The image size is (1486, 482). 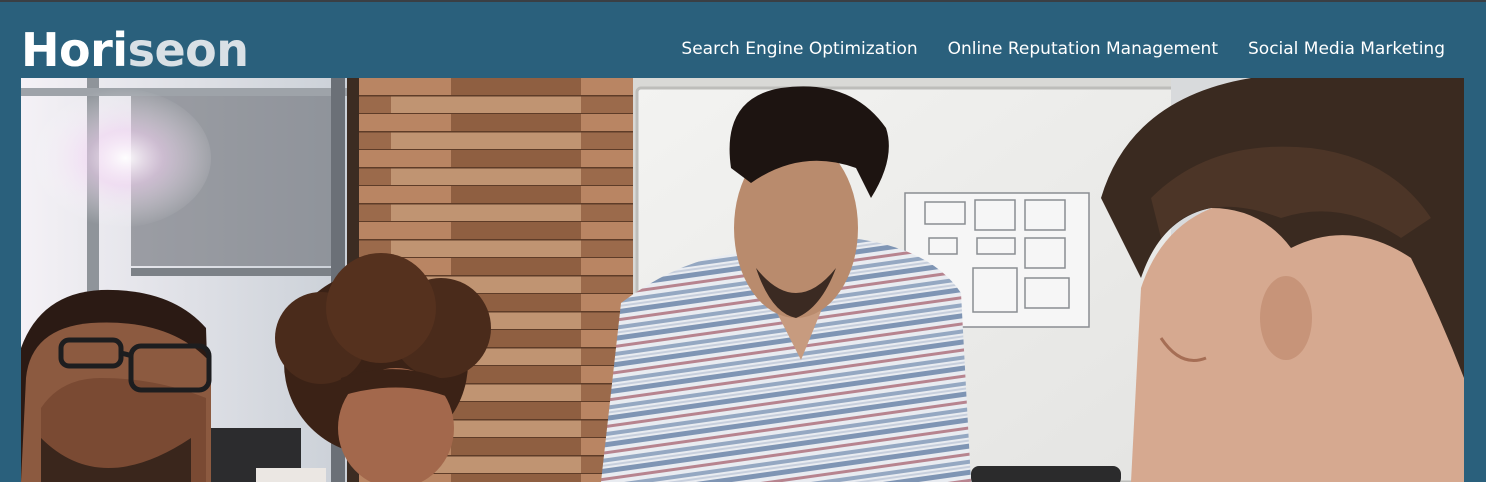 What do you see at coordinates (1083, 49) in the screenshot?
I see `nav-link-reputation: Online Reputation Management` at bounding box center [1083, 49].